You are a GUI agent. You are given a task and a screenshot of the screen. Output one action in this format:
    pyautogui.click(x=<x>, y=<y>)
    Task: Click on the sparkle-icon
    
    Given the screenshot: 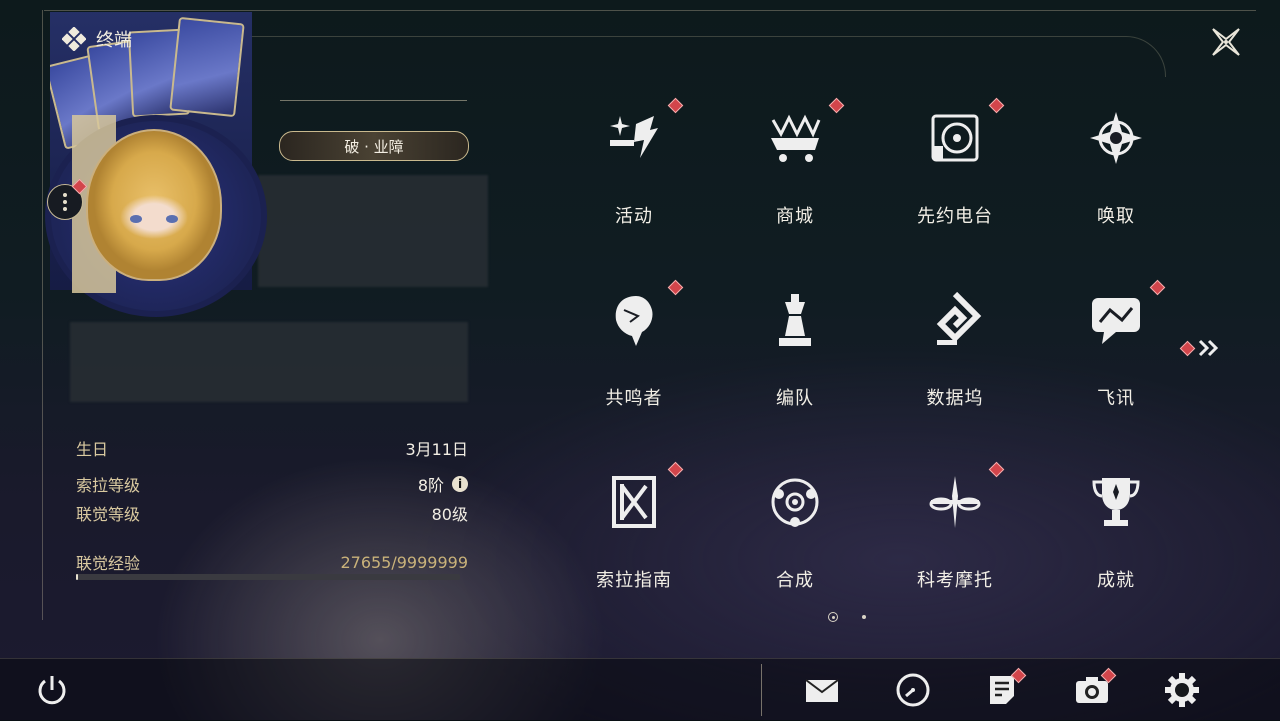 What is the action you would take?
    pyautogui.click(x=634, y=138)
    